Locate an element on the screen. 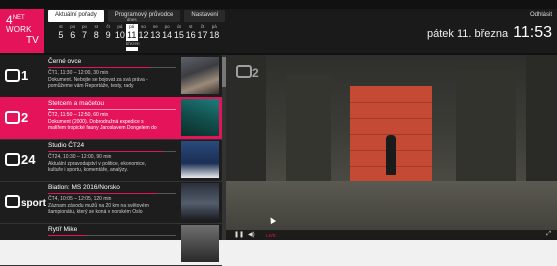  player-controls: ❚❚ ◀) LIVE ⤢ is located at coordinates (391, 235).